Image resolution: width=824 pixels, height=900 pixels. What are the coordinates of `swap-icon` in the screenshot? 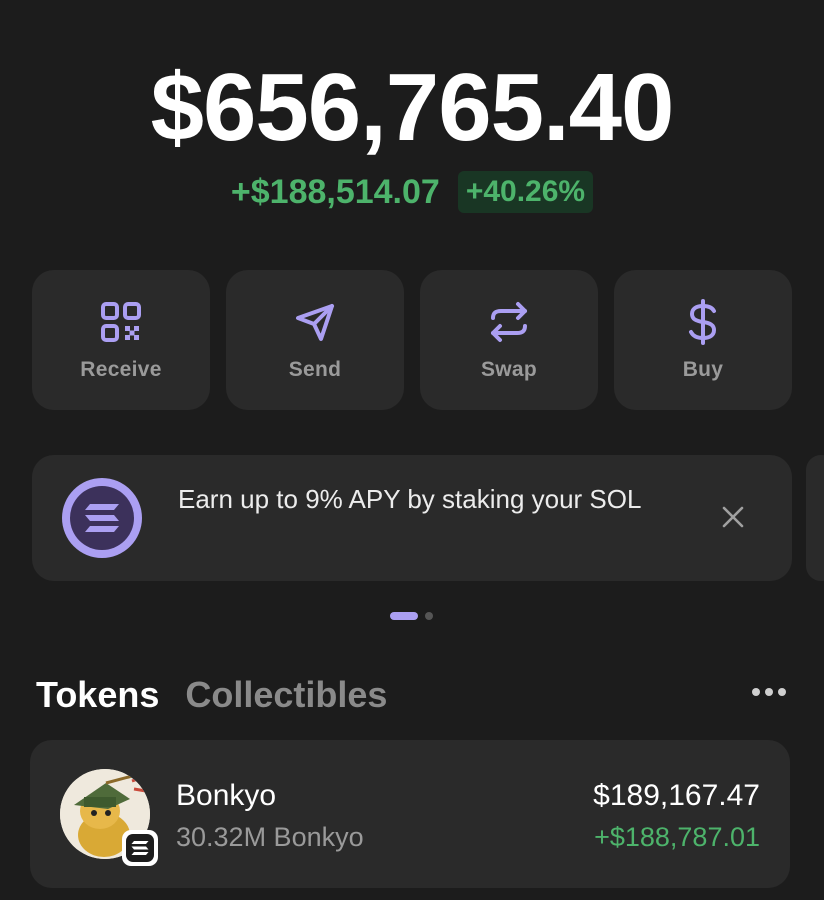 It's located at (509, 322).